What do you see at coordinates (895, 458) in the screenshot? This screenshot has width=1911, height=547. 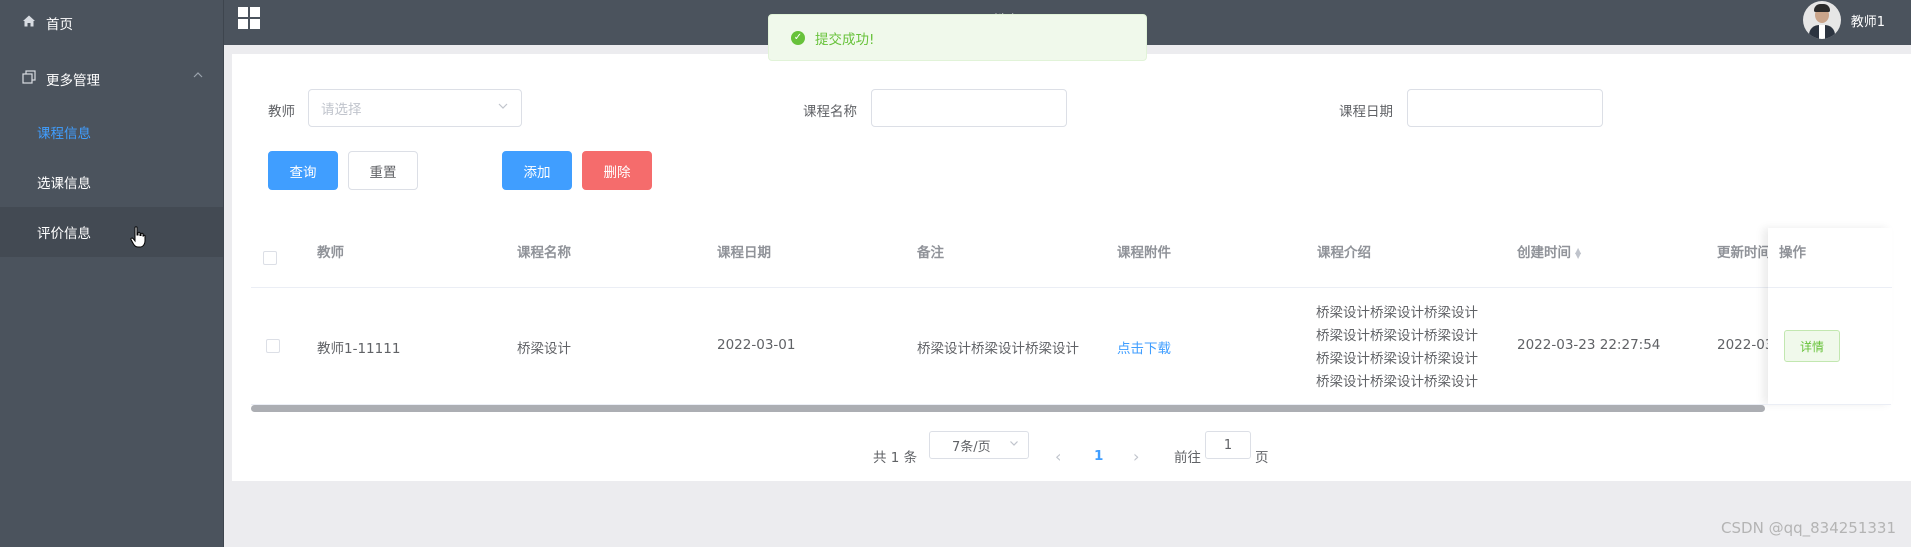 I see `pagination-total: 共 1 条` at bounding box center [895, 458].